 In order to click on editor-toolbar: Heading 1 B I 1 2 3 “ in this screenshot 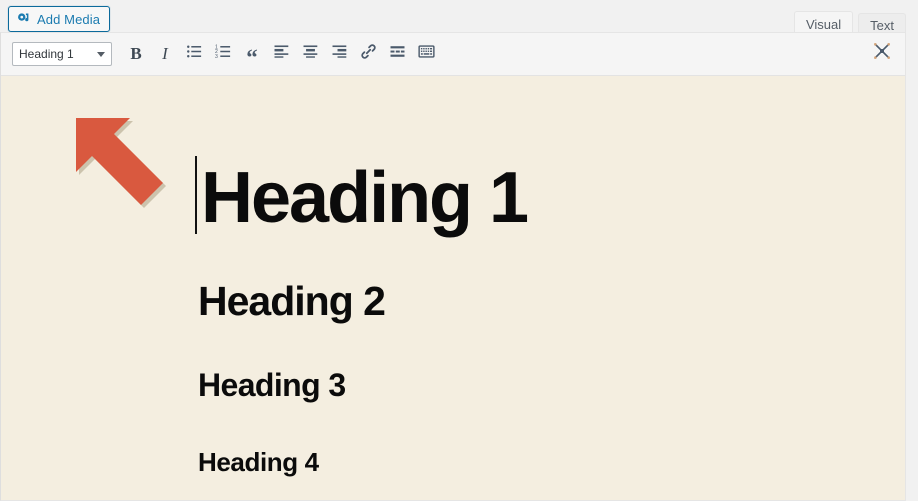, I will do `click(453, 54)`.